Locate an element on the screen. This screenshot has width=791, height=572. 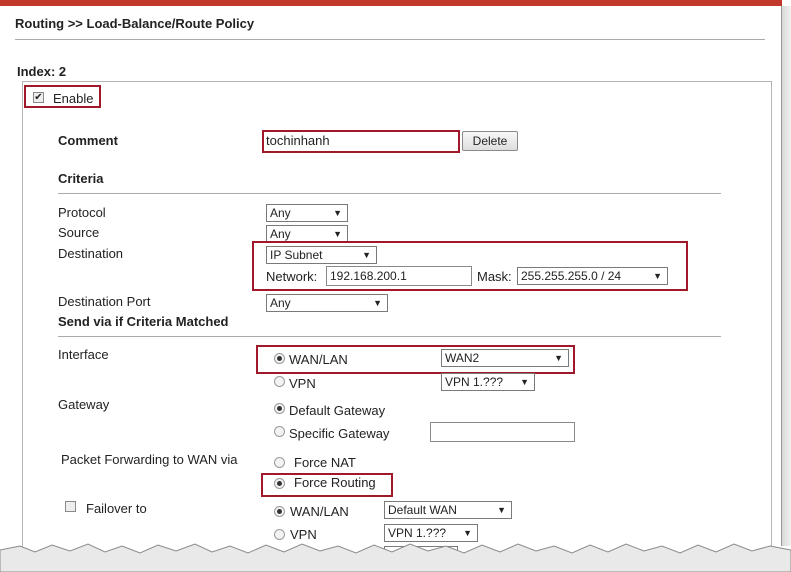
destination-port-label: Destination Port is located at coordinates (104, 301).